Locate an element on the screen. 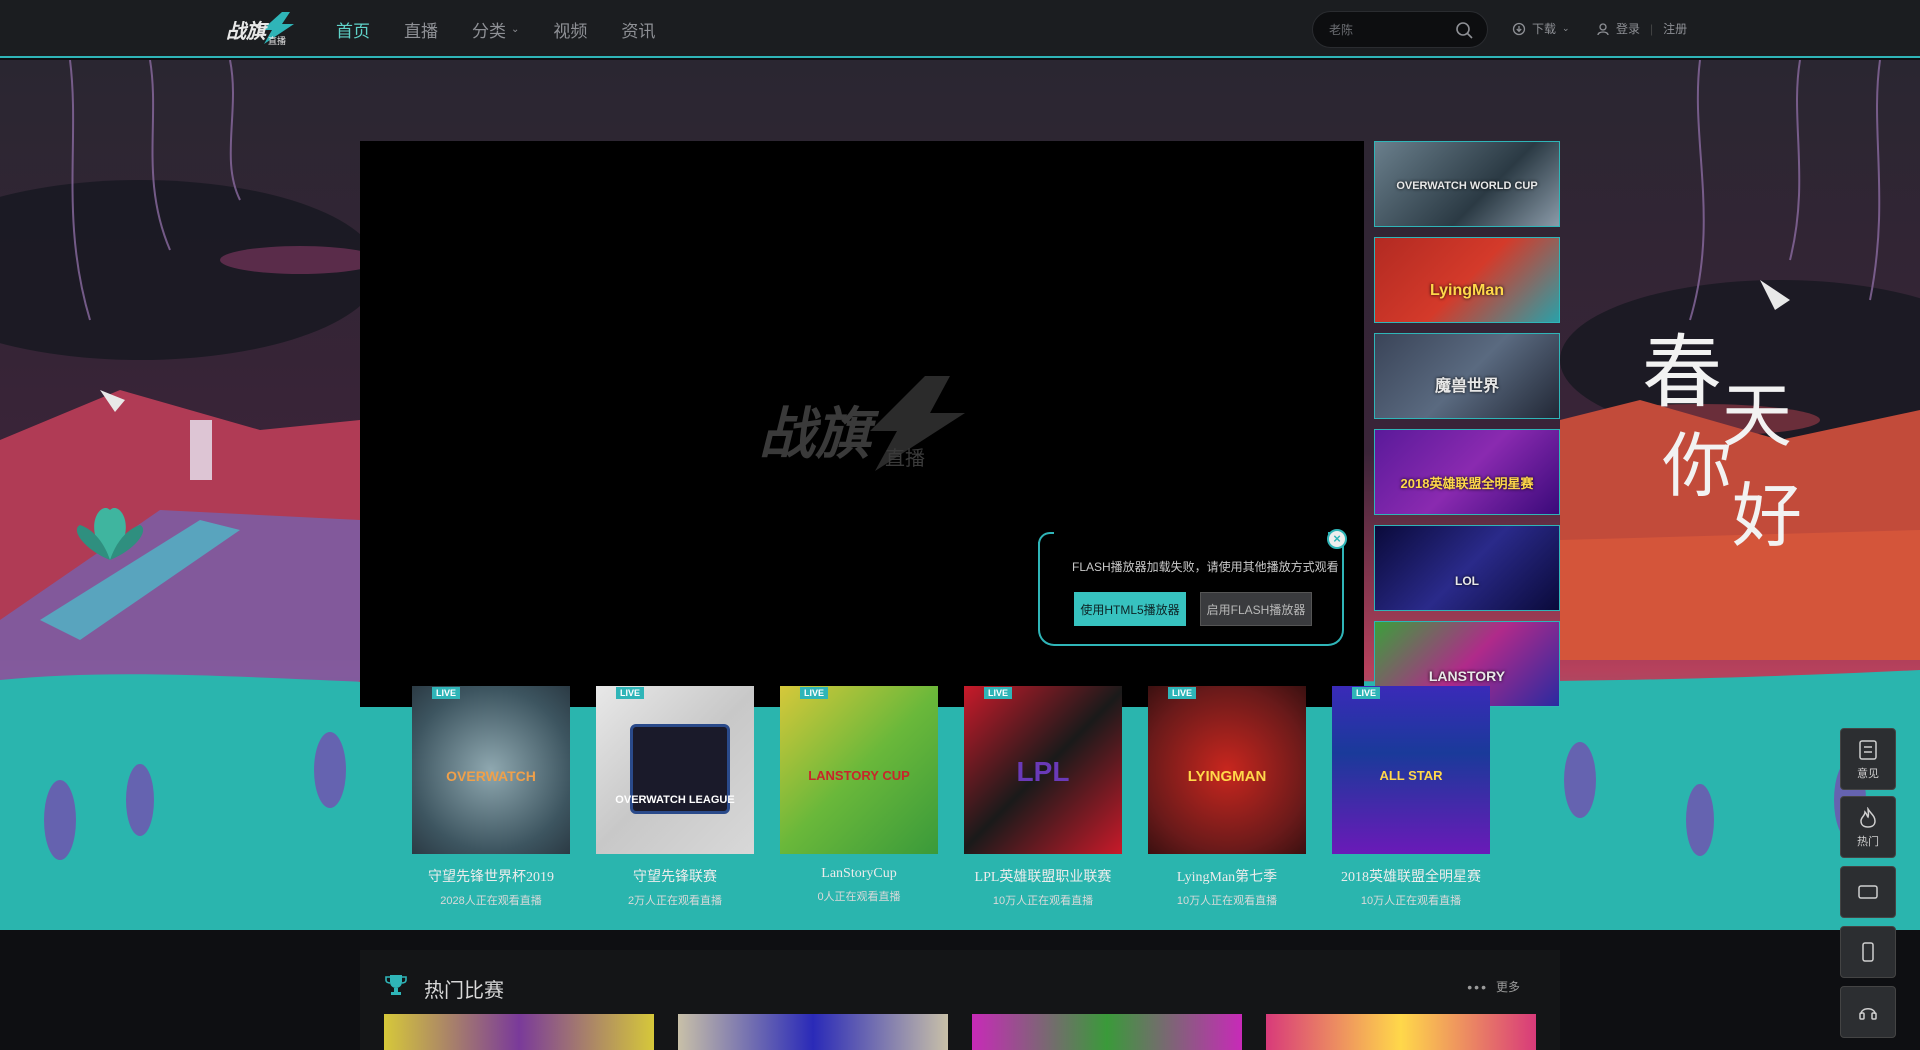 The width and height of the screenshot is (1920, 1050). top-nav-bar: 战旗 直播 首页 直播 分类 ⌄ 视频 资讯 下载 ⌄ 登录 | 注册 is located at coordinates (960, 29).